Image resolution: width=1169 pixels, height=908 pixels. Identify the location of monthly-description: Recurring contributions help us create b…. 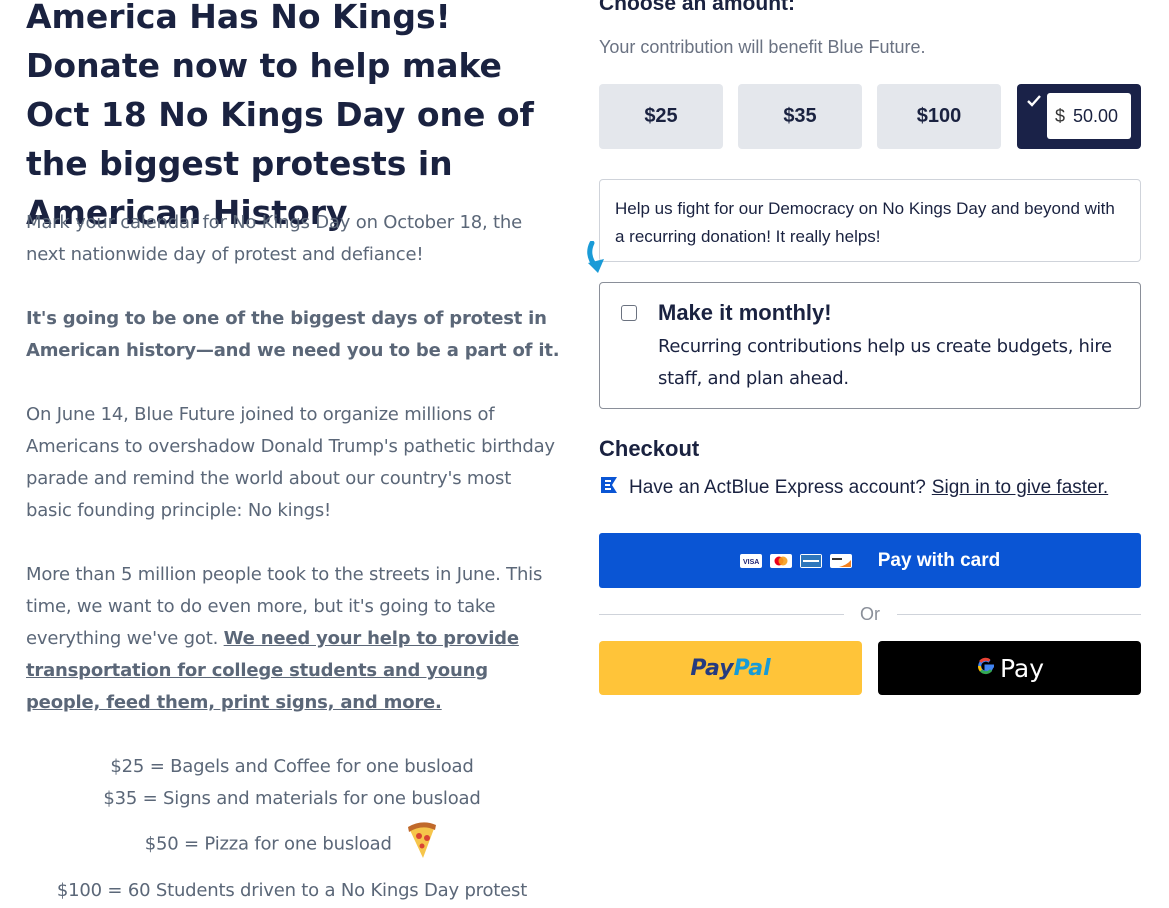
(885, 362).